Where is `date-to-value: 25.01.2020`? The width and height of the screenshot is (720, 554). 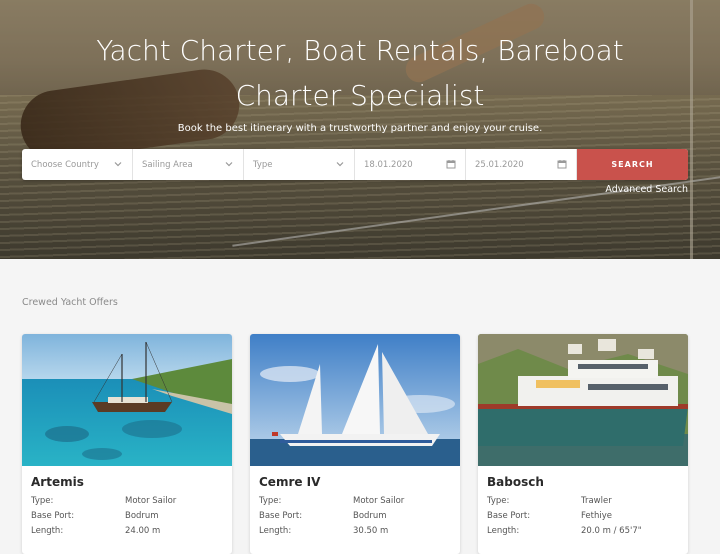 date-to-value: 25.01.2020 is located at coordinates (499, 164).